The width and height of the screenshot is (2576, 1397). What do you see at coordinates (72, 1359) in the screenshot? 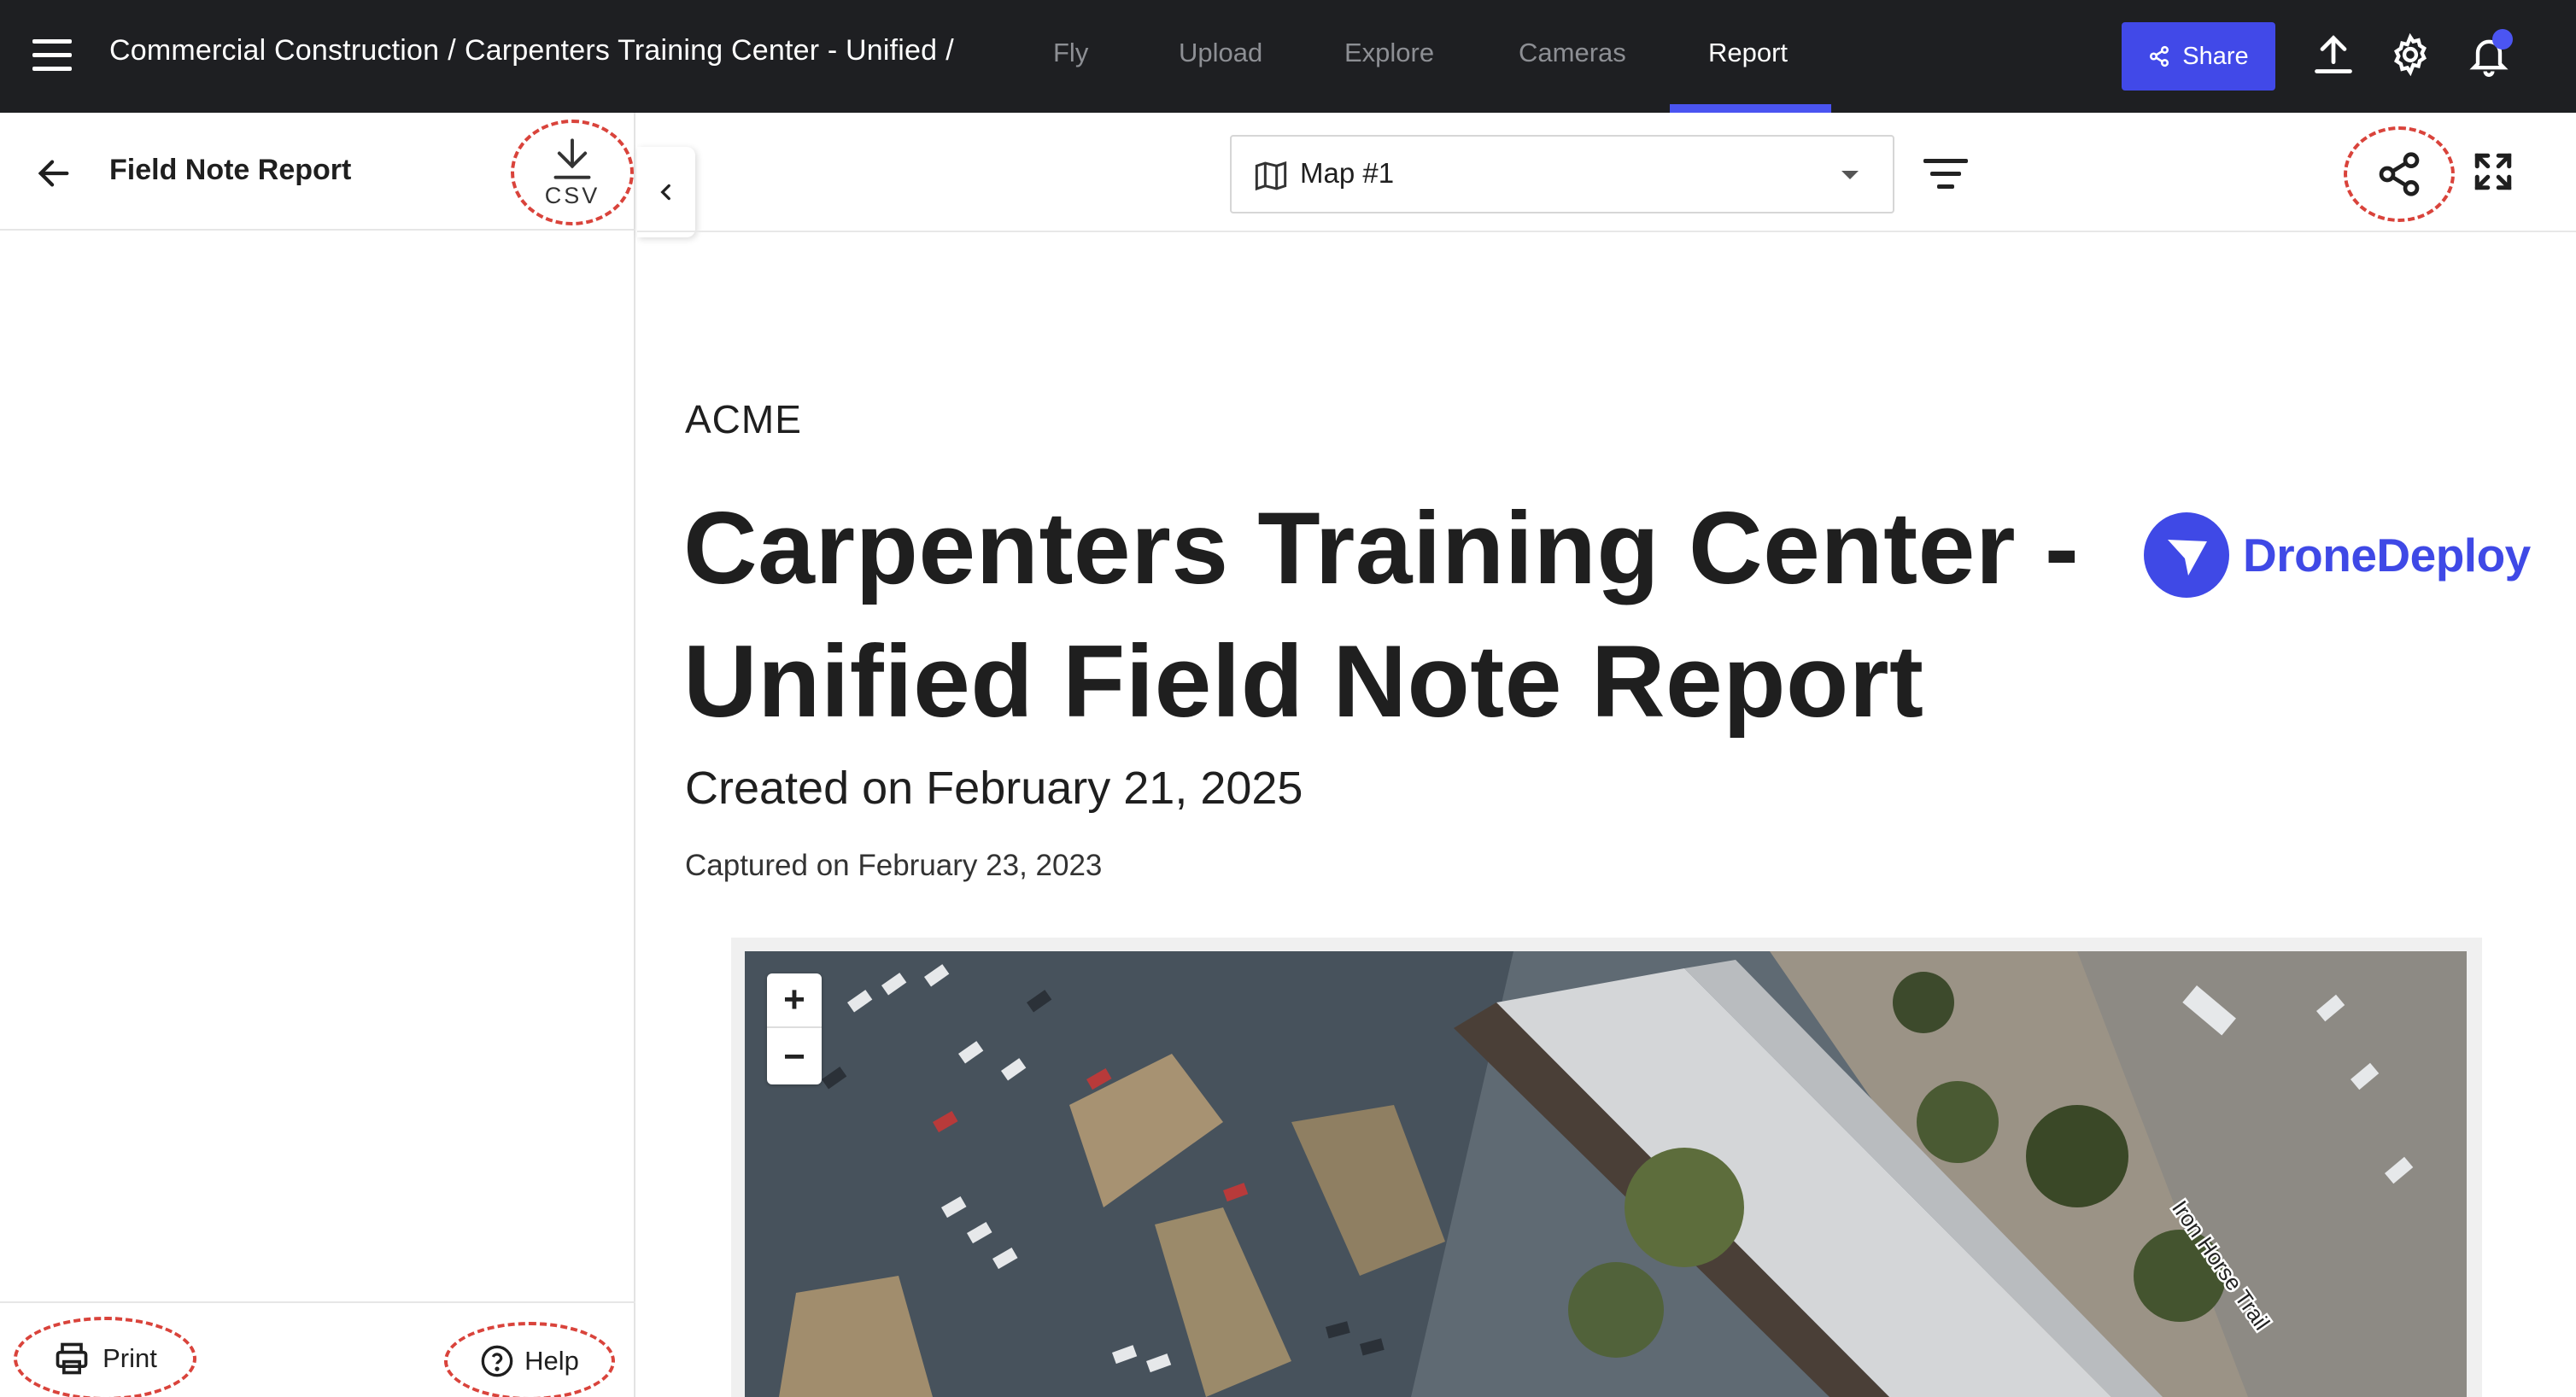
I see `printer-icon` at bounding box center [72, 1359].